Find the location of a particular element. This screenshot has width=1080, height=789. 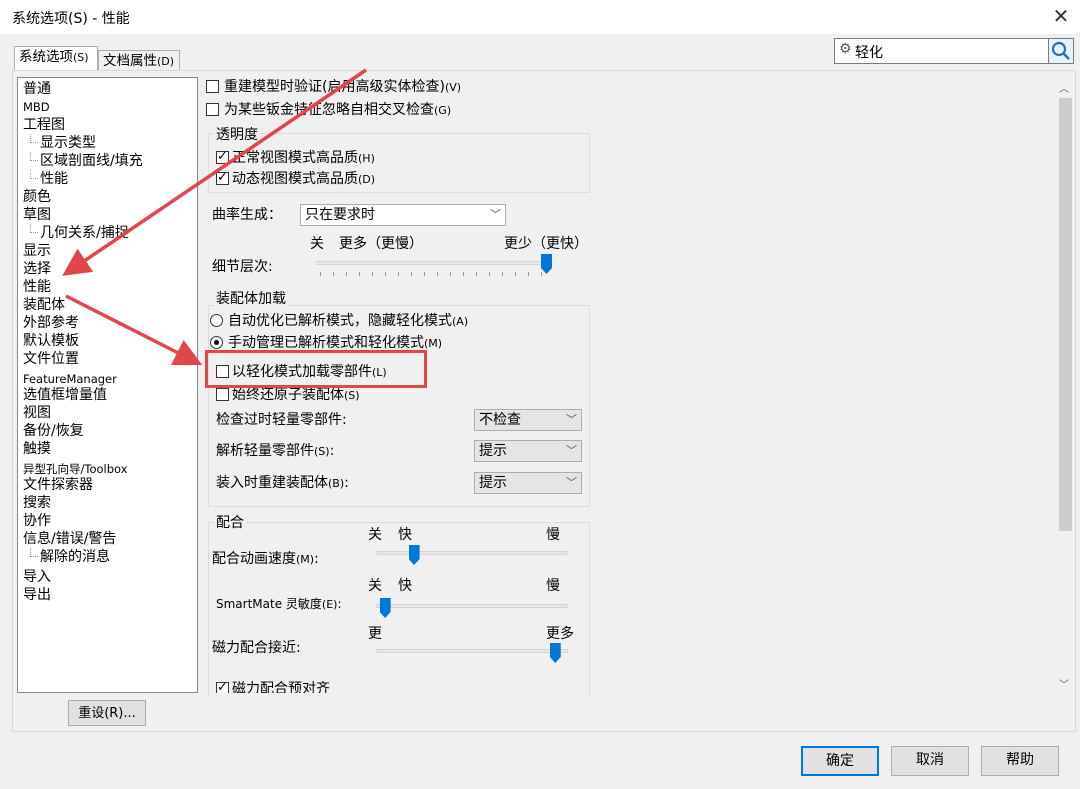

tree-item-messages-errors-warnings: 信息/错误/警告 is located at coordinates (69, 539).